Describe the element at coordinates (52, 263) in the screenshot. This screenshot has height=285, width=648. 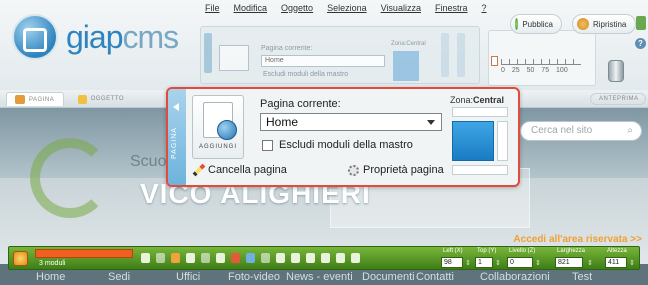
I see `modules-count: 3 moduli` at that location.